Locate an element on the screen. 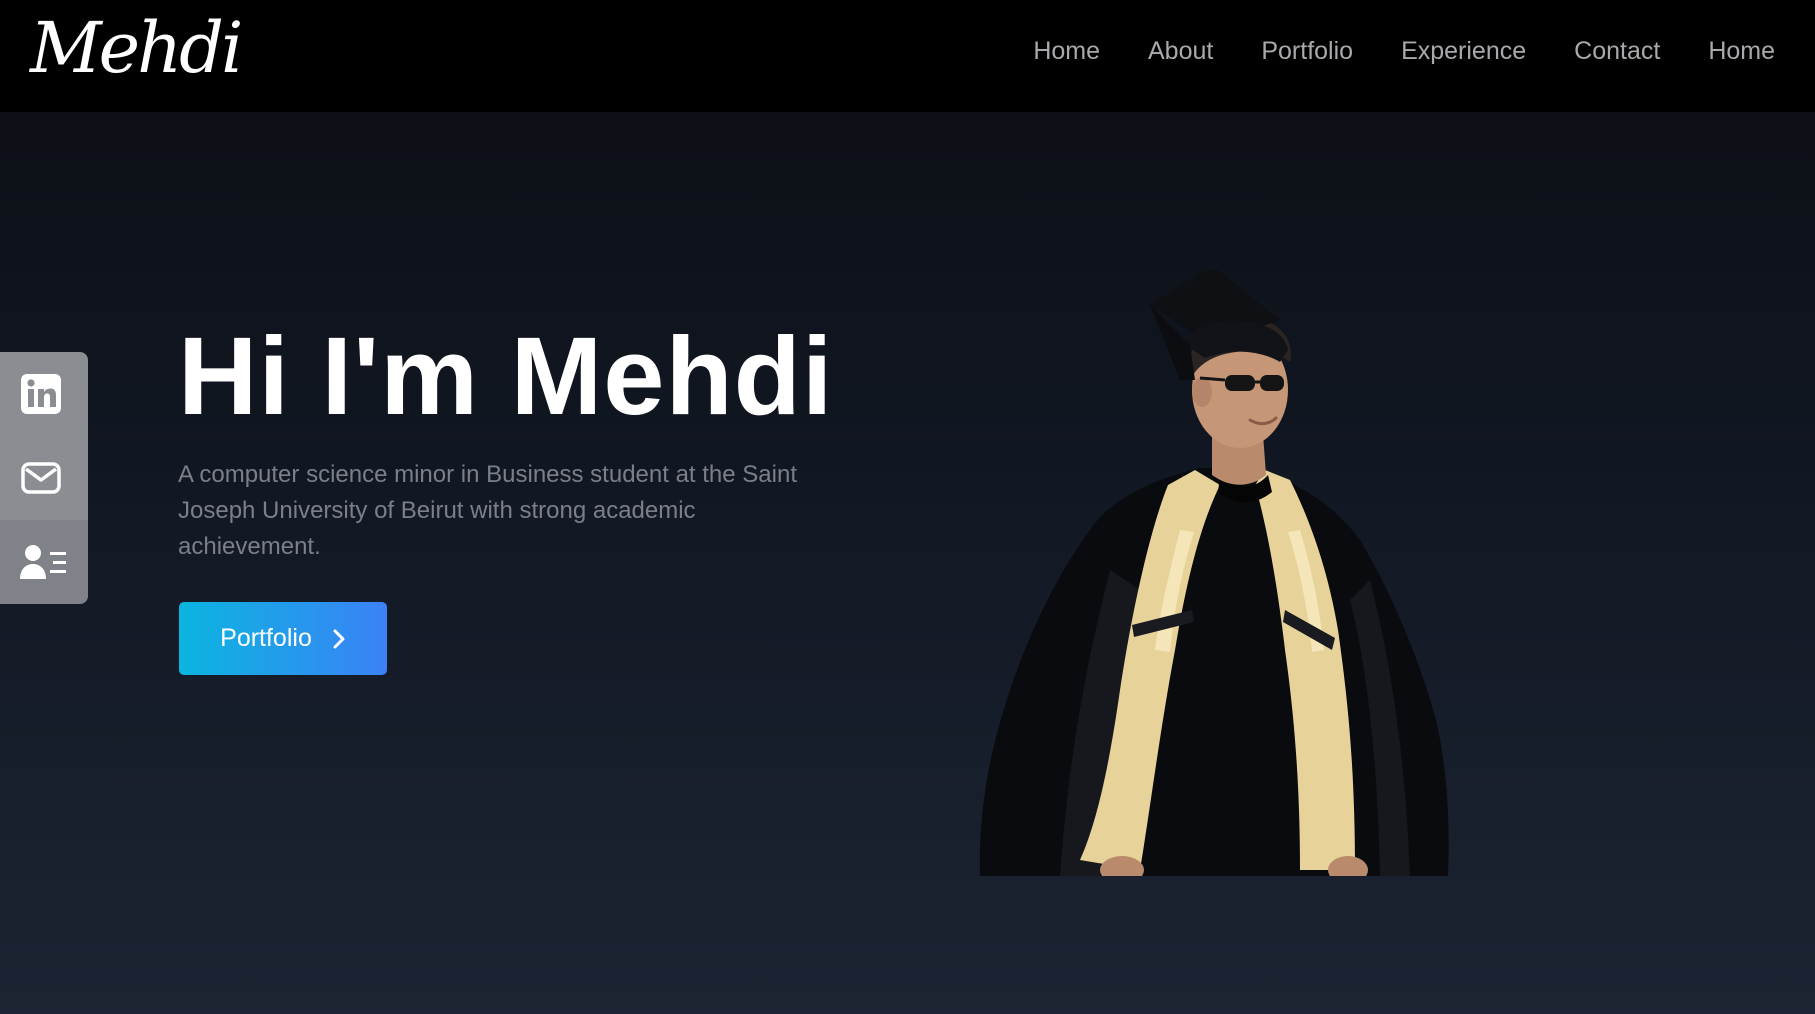  nav-link-portfolio: Portfolio is located at coordinates (1307, 51).